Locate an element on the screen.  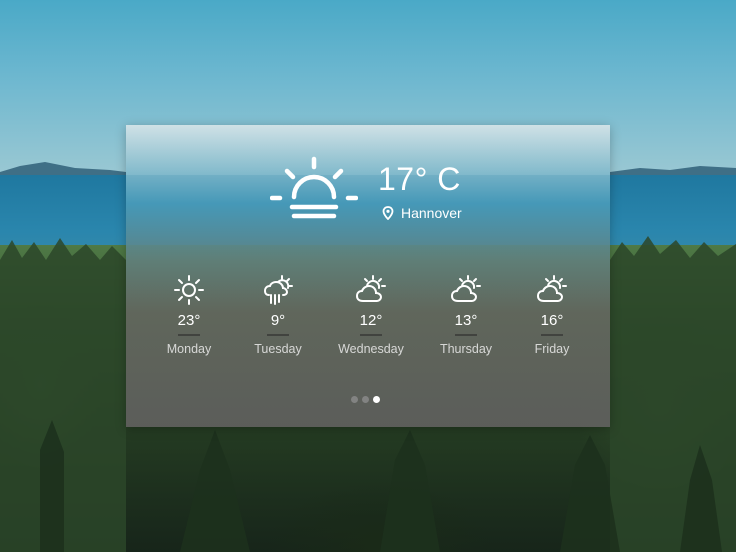
forecast-day-label: Thursday is located at coordinates (466, 349).